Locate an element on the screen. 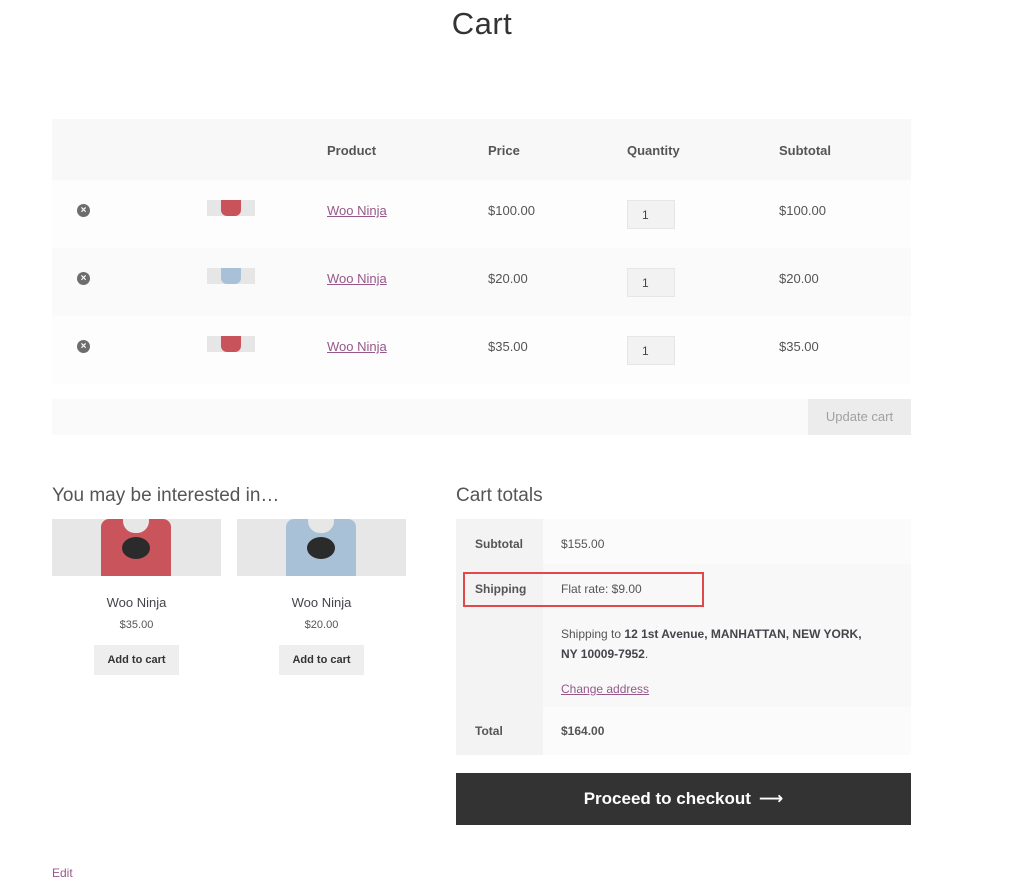  change-address-link: Change address is located at coordinates (605, 689).